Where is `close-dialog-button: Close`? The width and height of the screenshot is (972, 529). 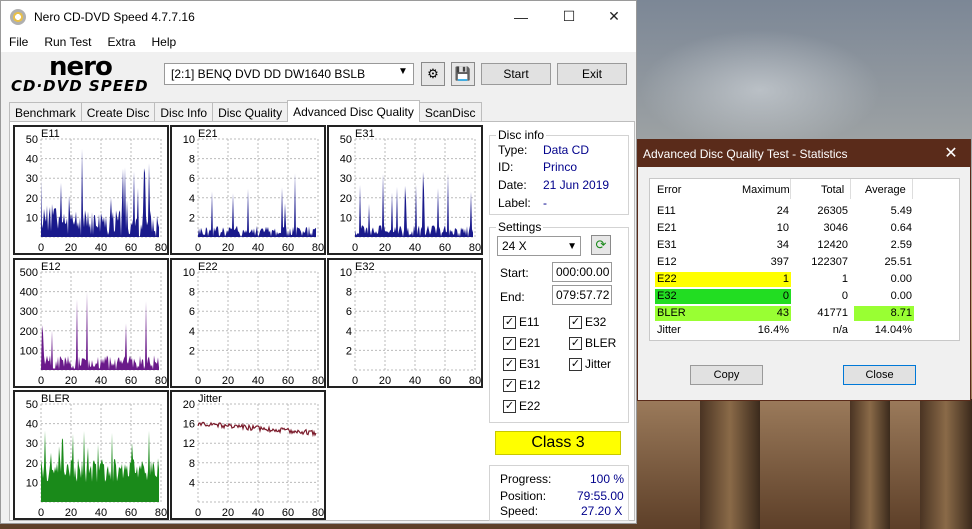 close-dialog-button: Close is located at coordinates (879, 375).